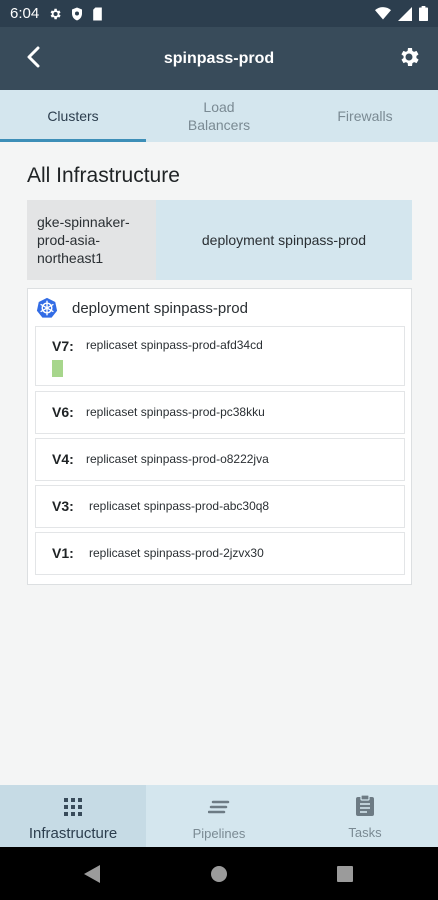 This screenshot has width=438, height=900. What do you see at coordinates (365, 832) in the screenshot?
I see `nav-label: Tasks` at bounding box center [365, 832].